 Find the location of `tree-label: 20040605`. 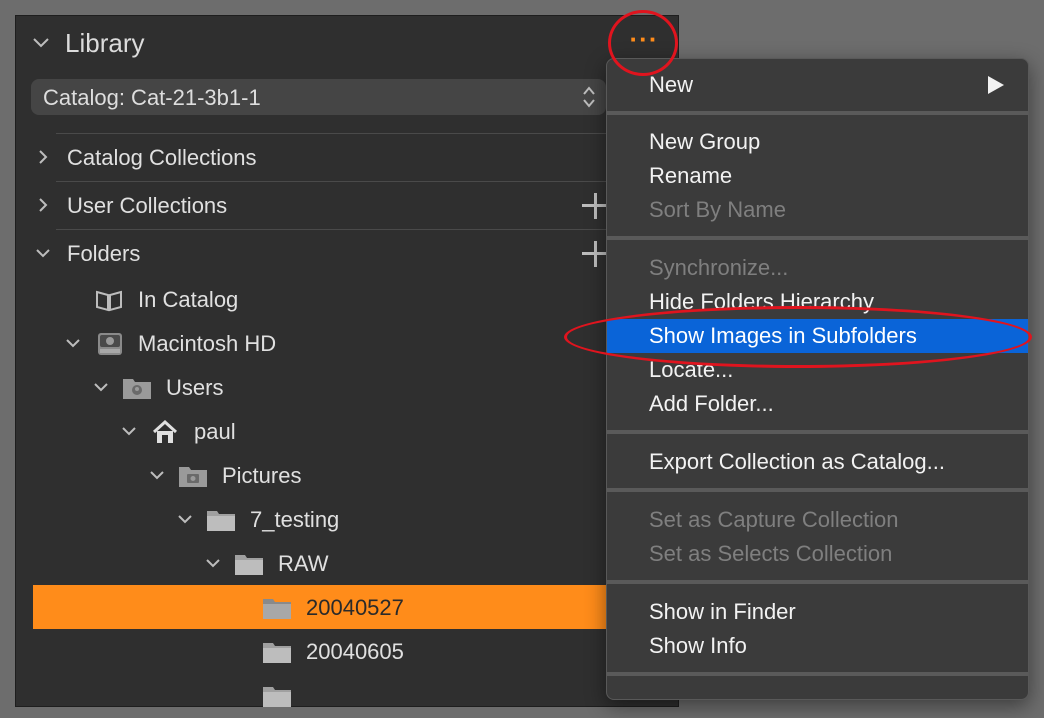

tree-label: 20040605 is located at coordinates (355, 651).